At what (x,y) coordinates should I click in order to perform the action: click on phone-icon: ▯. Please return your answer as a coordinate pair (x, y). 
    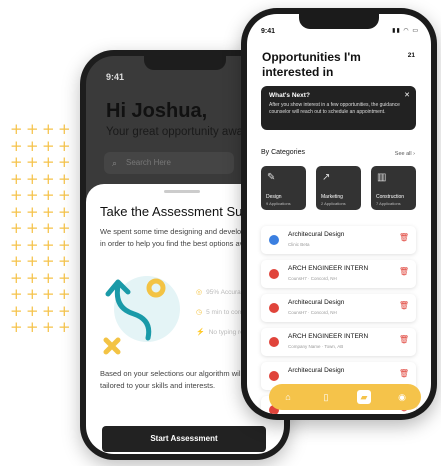
    Looking at the image, I should click on (326, 397).